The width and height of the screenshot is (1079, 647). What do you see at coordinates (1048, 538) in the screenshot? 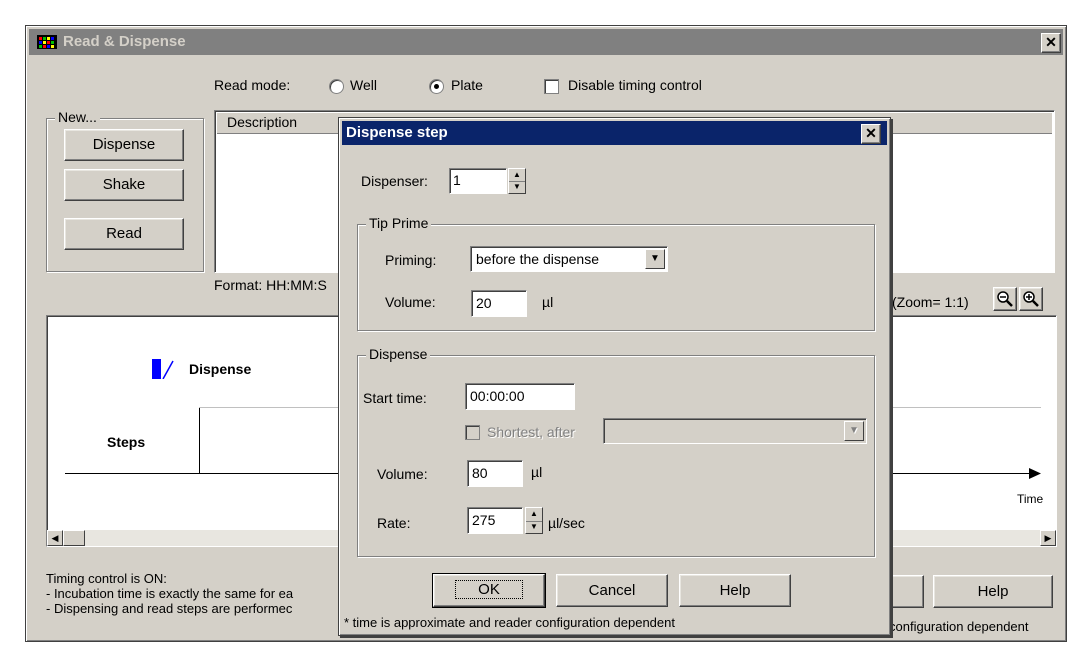
I see `scroll-right-button: ▶` at bounding box center [1048, 538].